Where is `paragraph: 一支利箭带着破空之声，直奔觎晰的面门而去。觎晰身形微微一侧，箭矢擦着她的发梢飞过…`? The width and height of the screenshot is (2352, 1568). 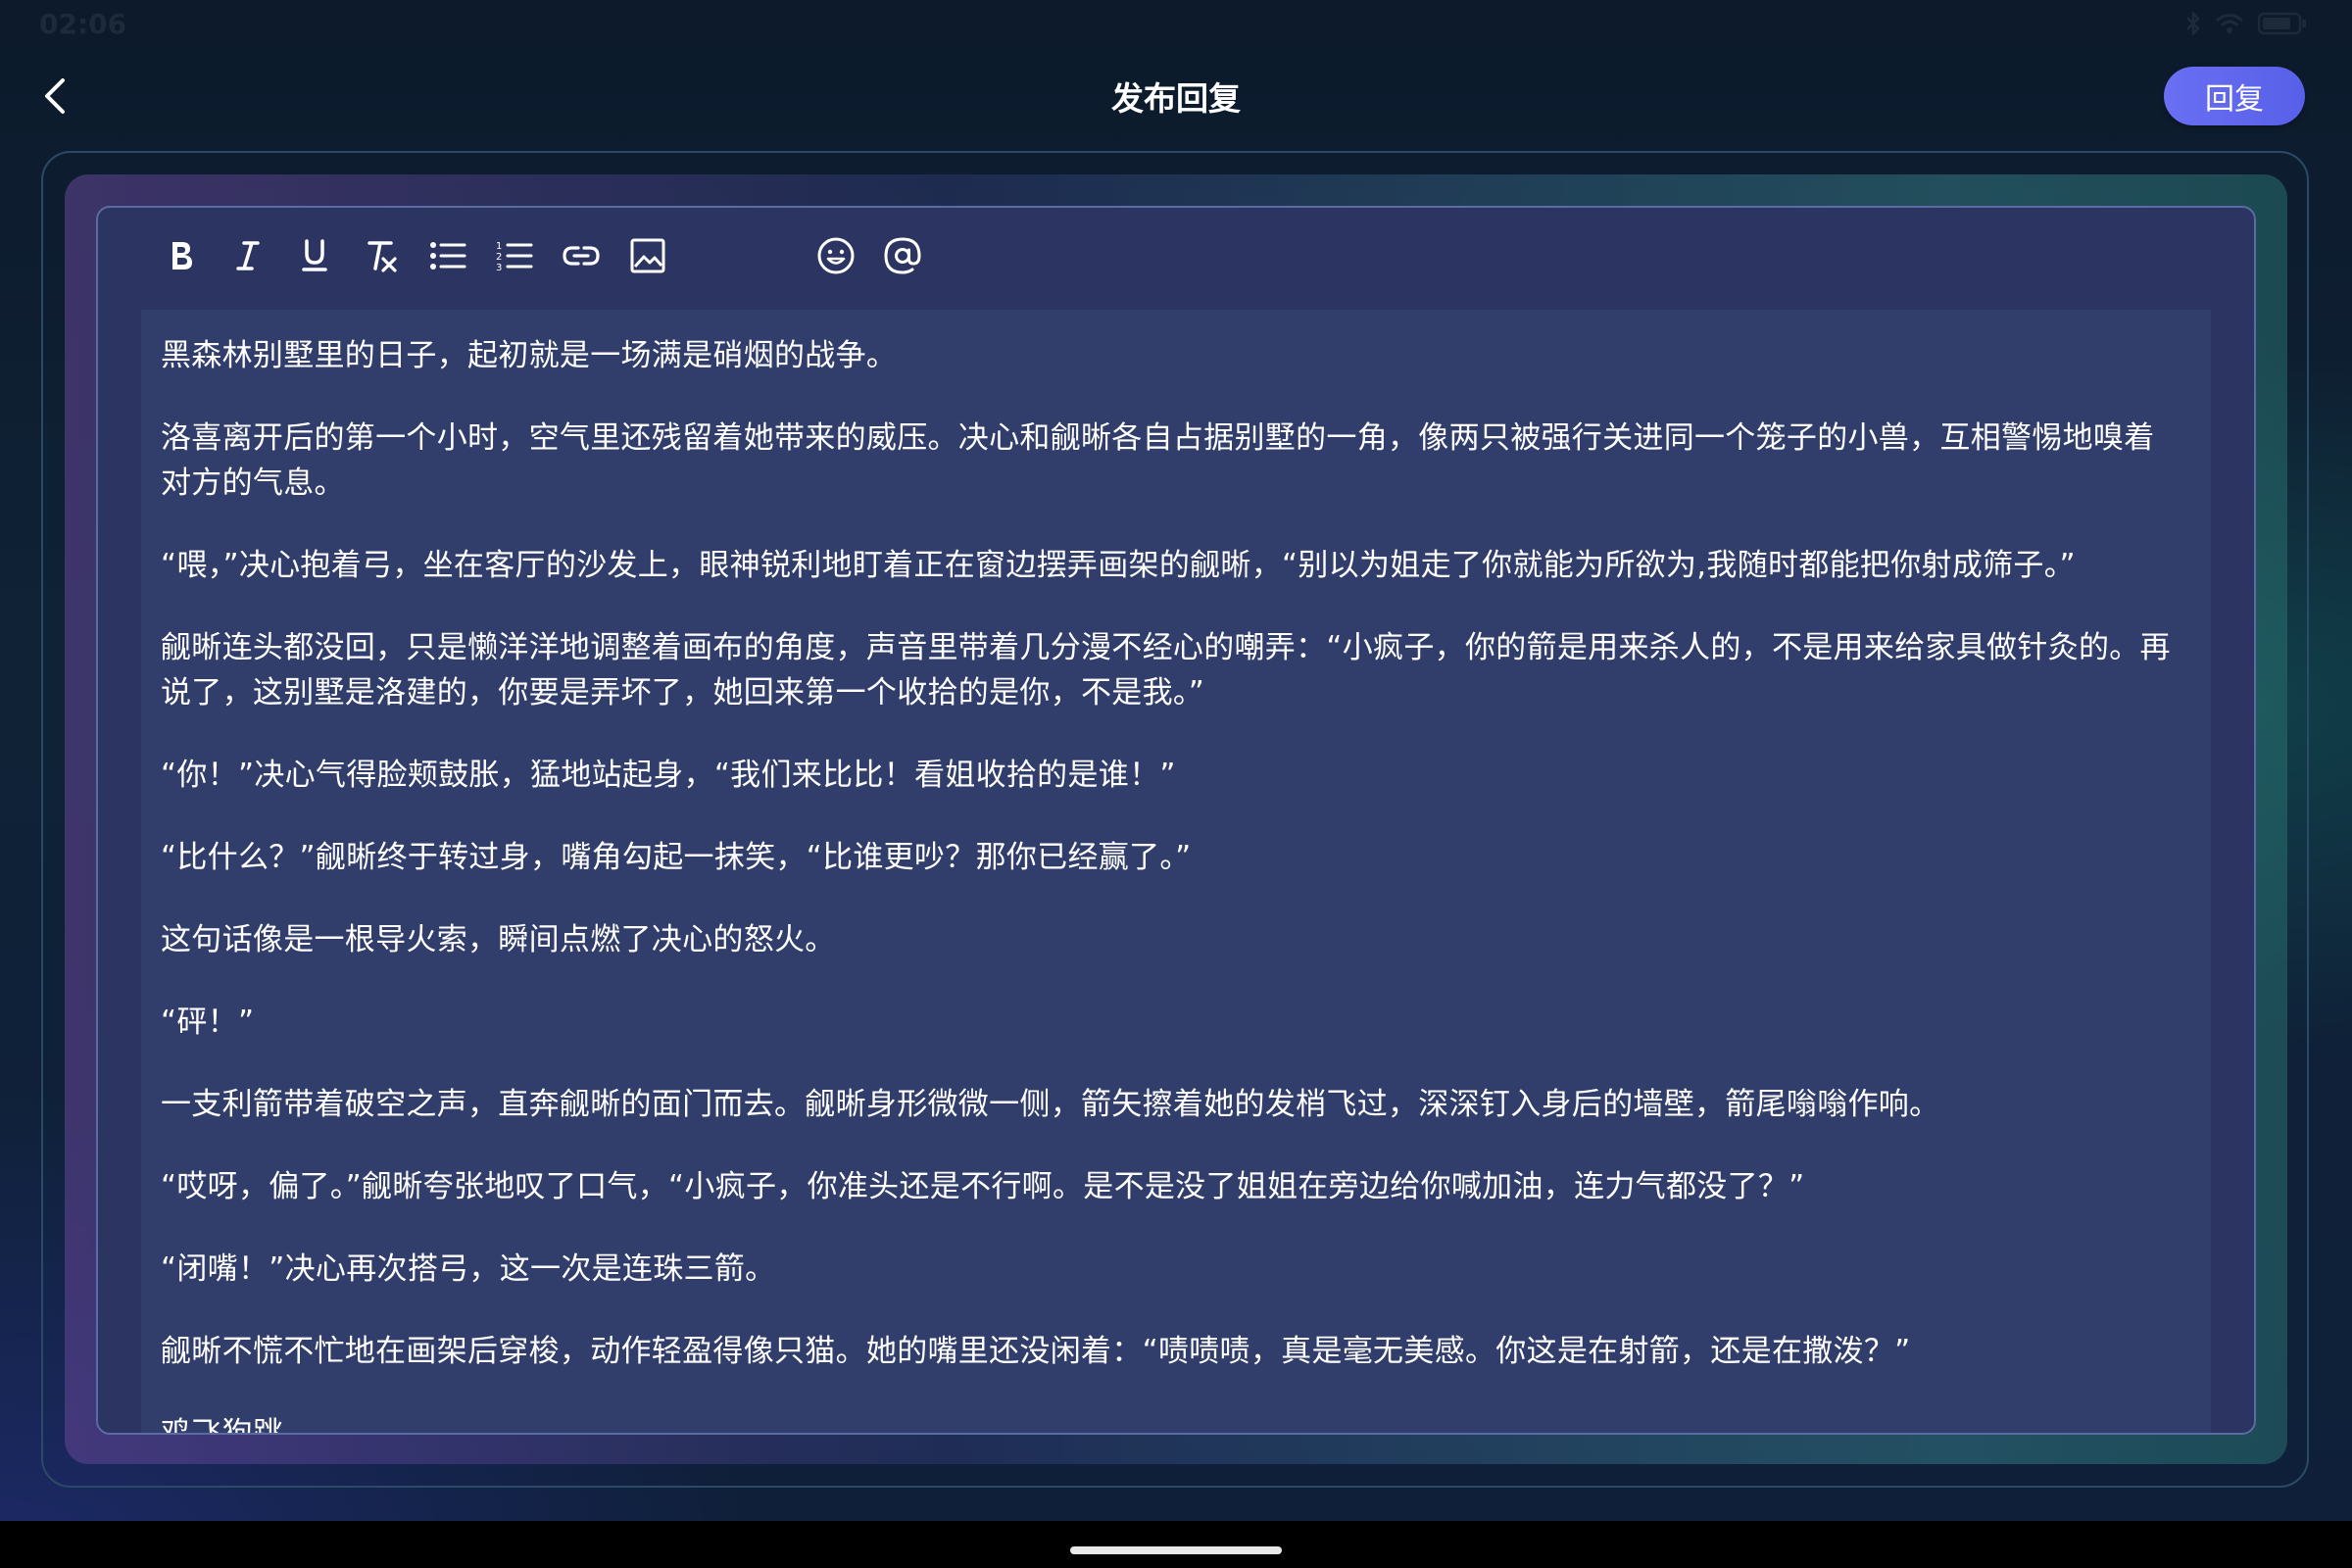
paragraph: 一支利箭带着破空之声，直奔觎晰的面门而去。觎晰身形微微一侧，箭矢擦着她的发梢飞过… is located at coordinates (1050, 1104).